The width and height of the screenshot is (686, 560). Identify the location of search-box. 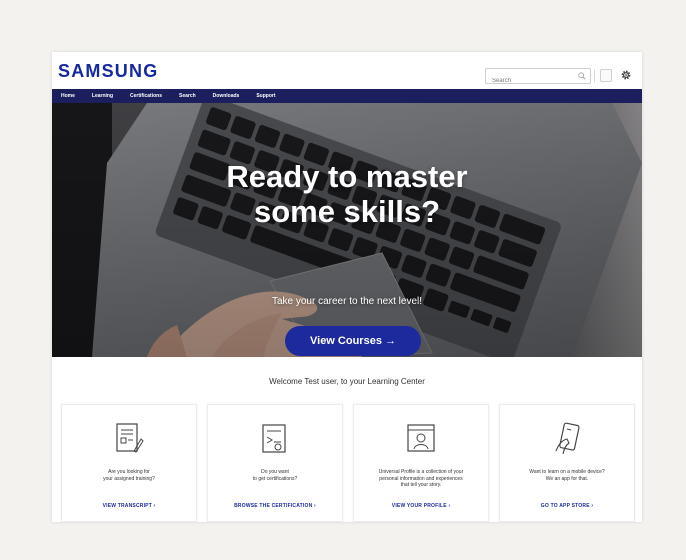
(538, 78).